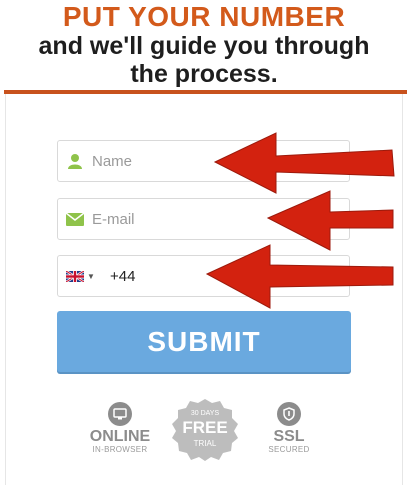 The height and width of the screenshot is (485, 408). I want to click on envelope-icon, so click(75, 219).